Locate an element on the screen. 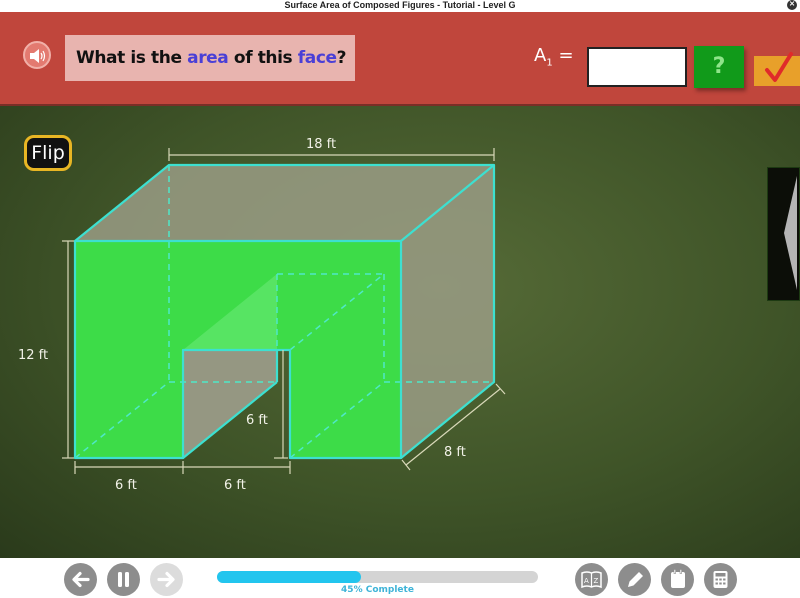 The width and height of the screenshot is (800, 598). footer-toolbar: 45% Complete A Z is located at coordinates (400, 578).